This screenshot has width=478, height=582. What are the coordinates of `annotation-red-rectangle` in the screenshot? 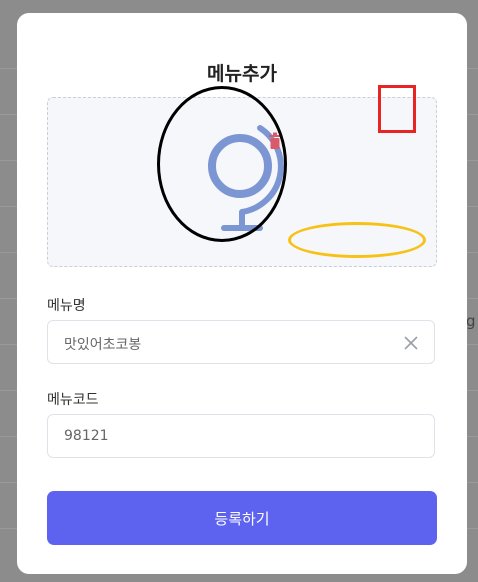 It's located at (397, 109).